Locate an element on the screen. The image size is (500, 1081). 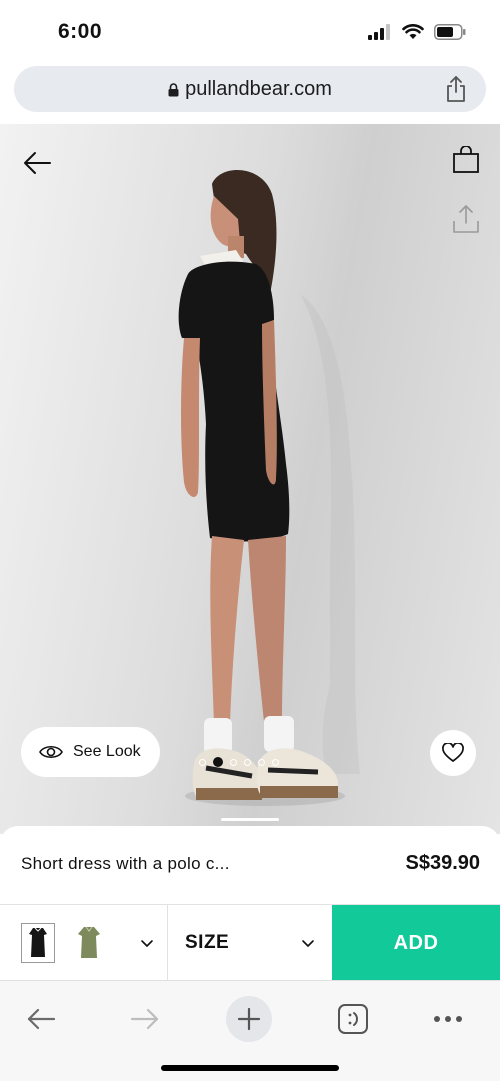
signal-icon is located at coordinates (379, 32).